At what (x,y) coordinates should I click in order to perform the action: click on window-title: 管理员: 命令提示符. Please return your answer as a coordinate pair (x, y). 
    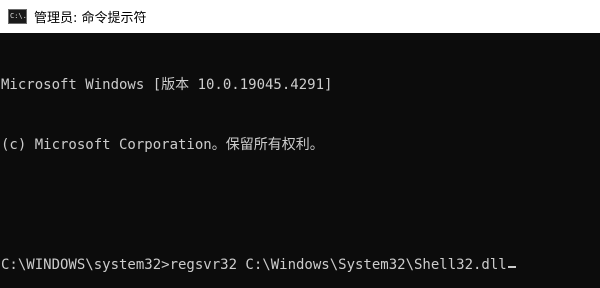
    Looking at the image, I should click on (90, 18).